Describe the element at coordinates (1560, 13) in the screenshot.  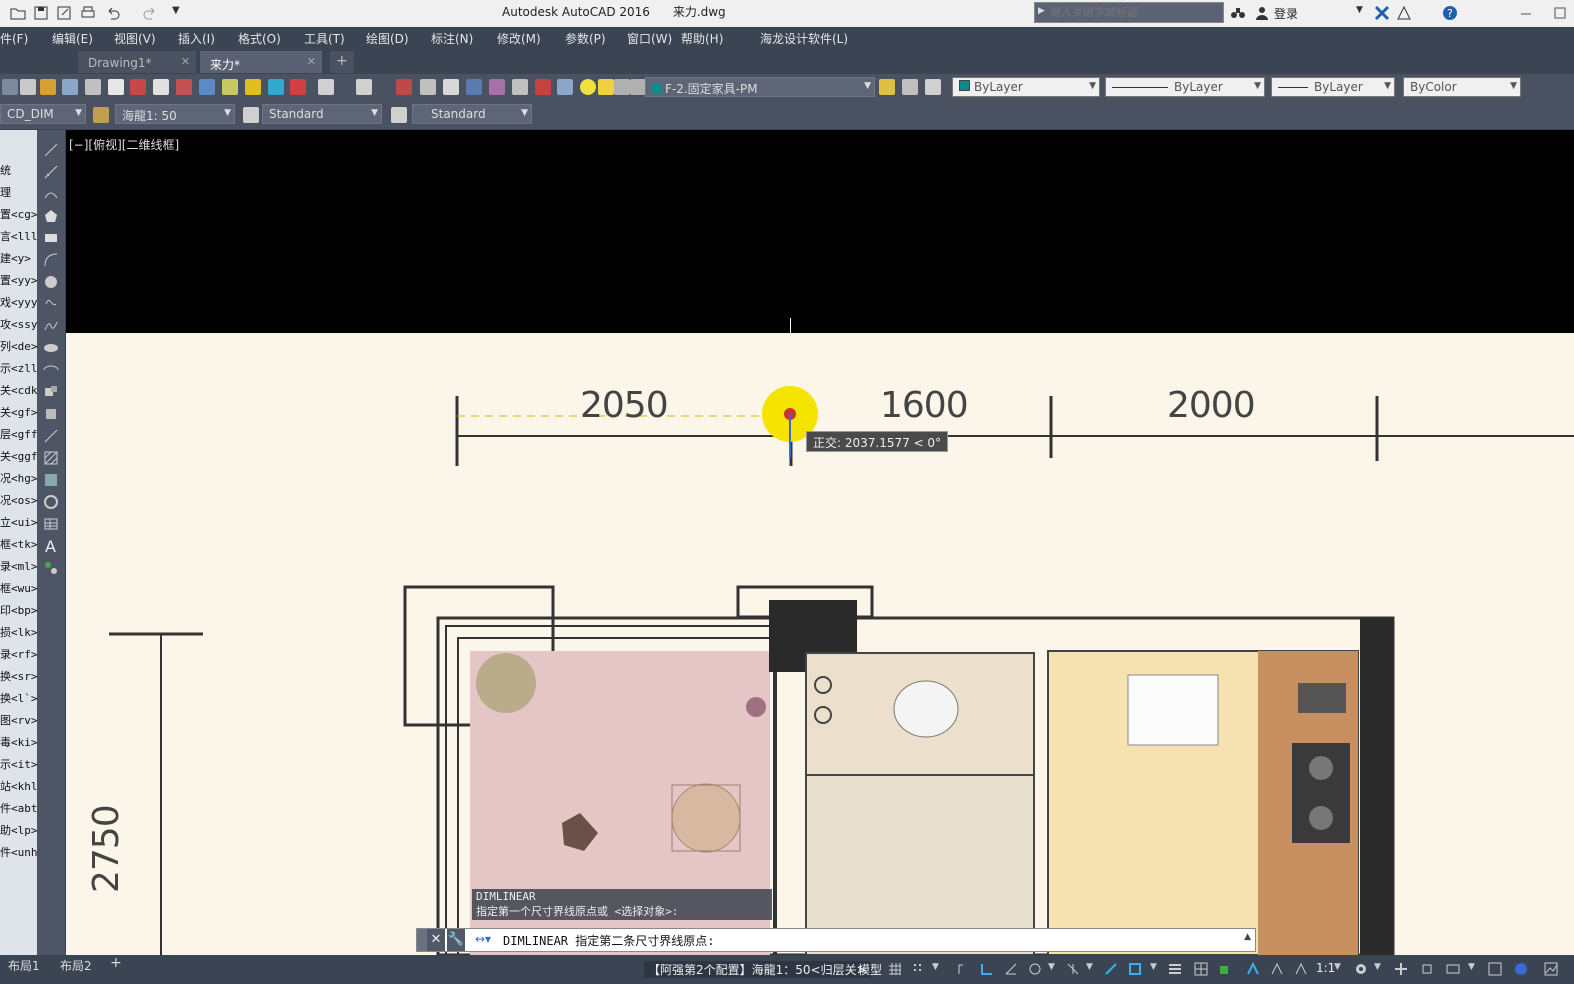
I see `maximize-icon` at that location.